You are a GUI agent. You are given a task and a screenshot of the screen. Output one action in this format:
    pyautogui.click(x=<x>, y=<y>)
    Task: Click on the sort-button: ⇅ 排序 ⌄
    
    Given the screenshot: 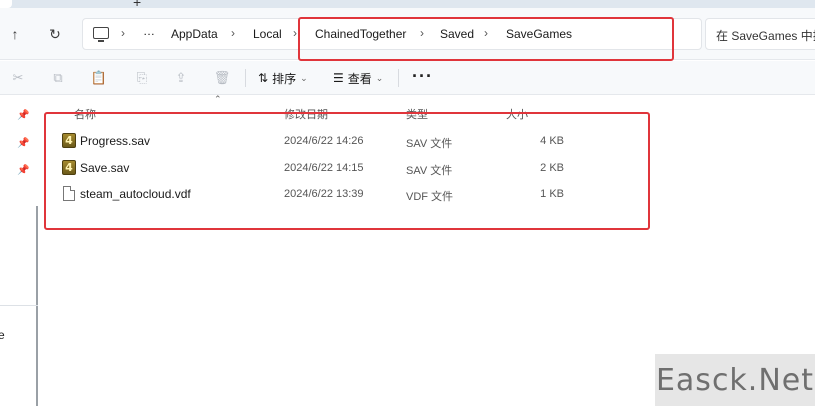 What is the action you would take?
    pyautogui.click(x=283, y=78)
    